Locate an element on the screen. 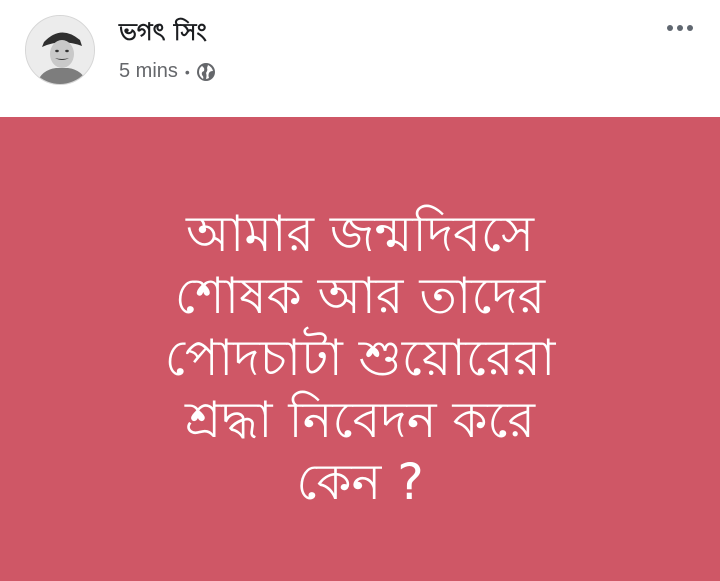  post-text-line: শ্রদ্ধা নিবেদন করে is located at coordinates (360, 420).